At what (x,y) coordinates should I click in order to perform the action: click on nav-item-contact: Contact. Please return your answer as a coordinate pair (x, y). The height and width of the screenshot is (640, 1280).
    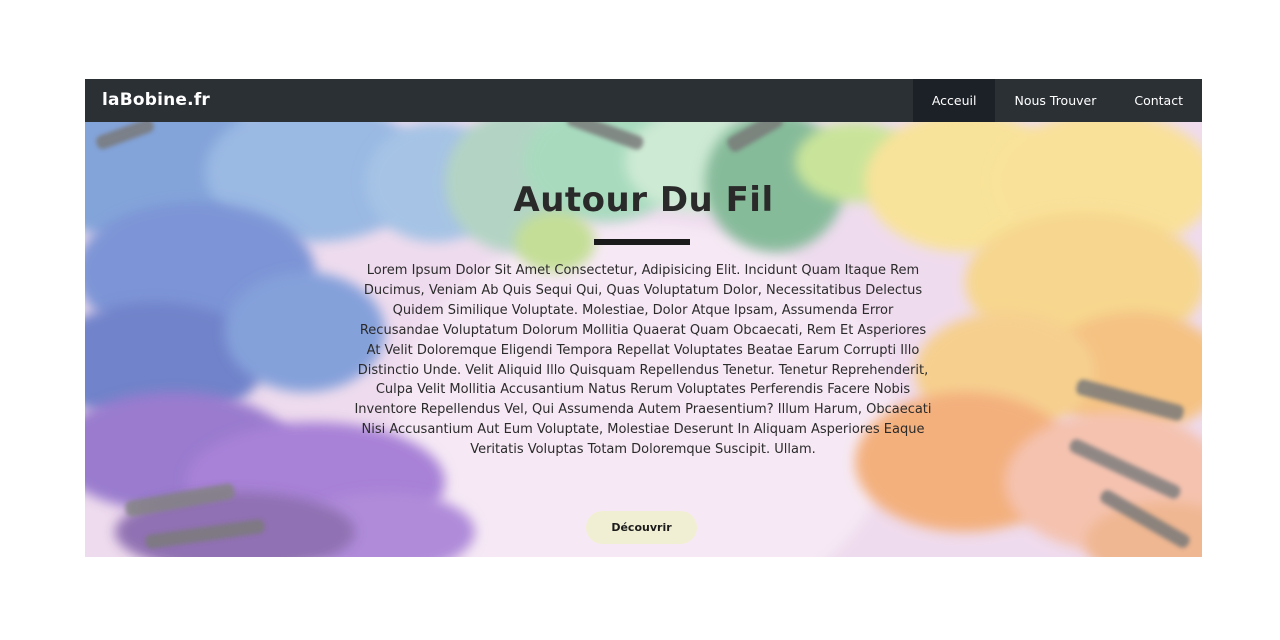
    Looking at the image, I should click on (1158, 100).